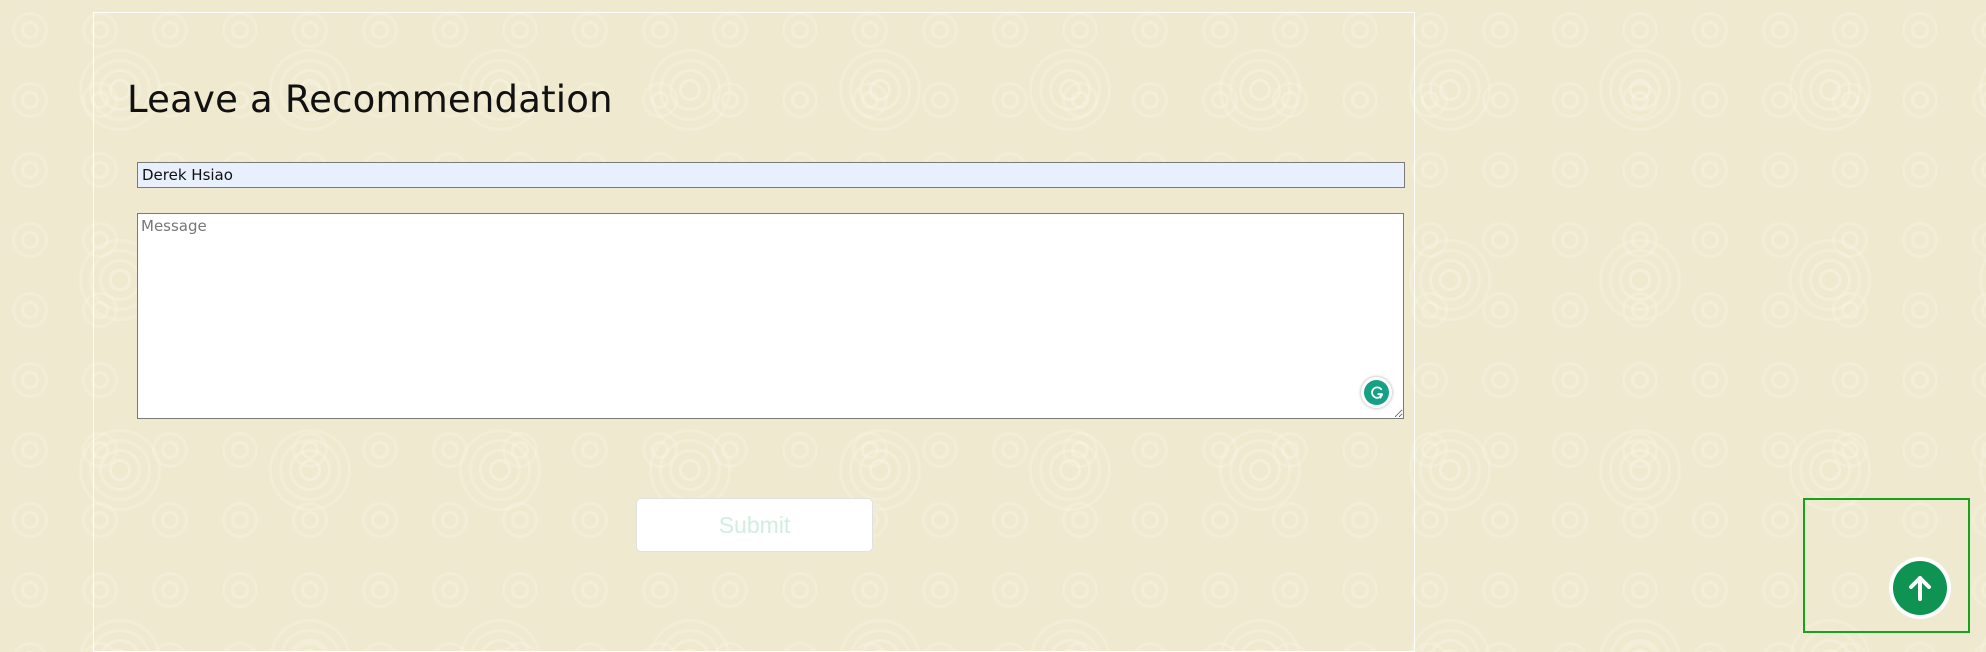  I want to click on submit-button: Submit, so click(754, 525).